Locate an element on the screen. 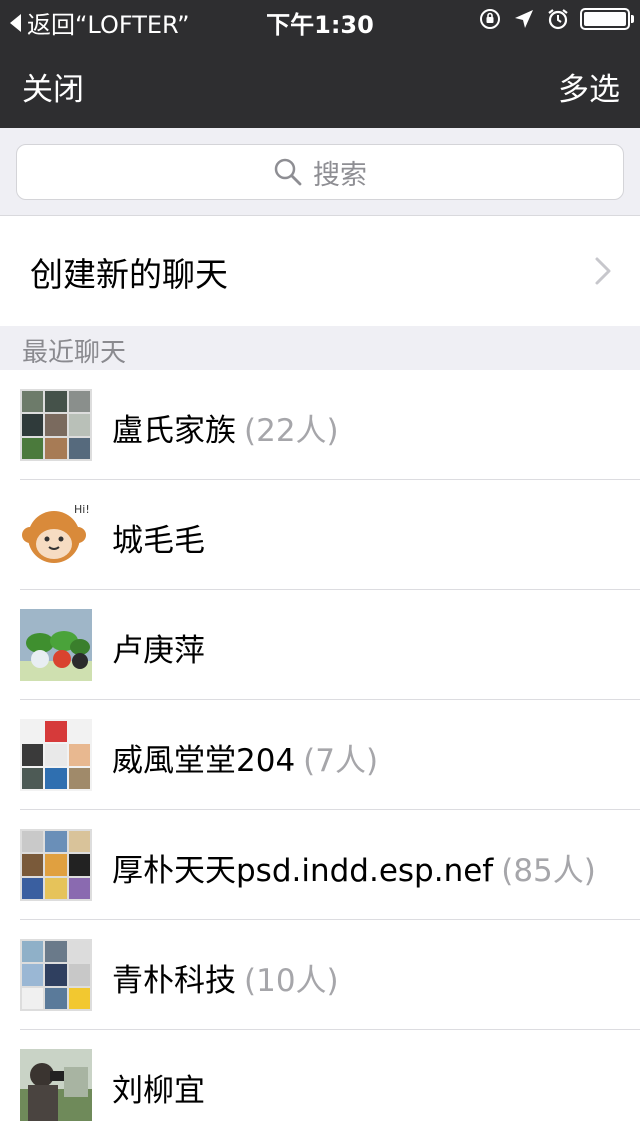 This screenshot has height=1136, width=640. navigation-bar: 关闭 多选 is located at coordinates (320, 84).